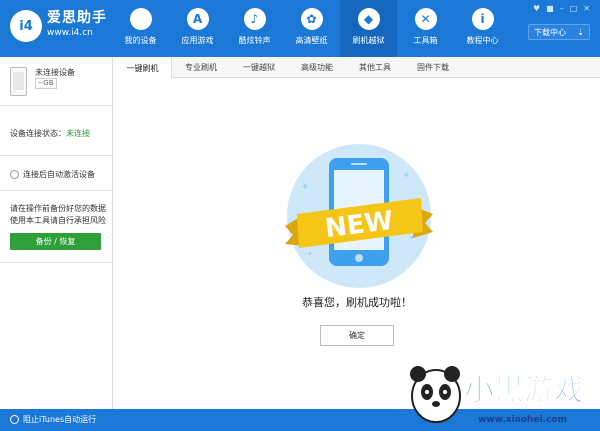 The image size is (600, 431). I want to click on phone-icon, so click(18, 81).